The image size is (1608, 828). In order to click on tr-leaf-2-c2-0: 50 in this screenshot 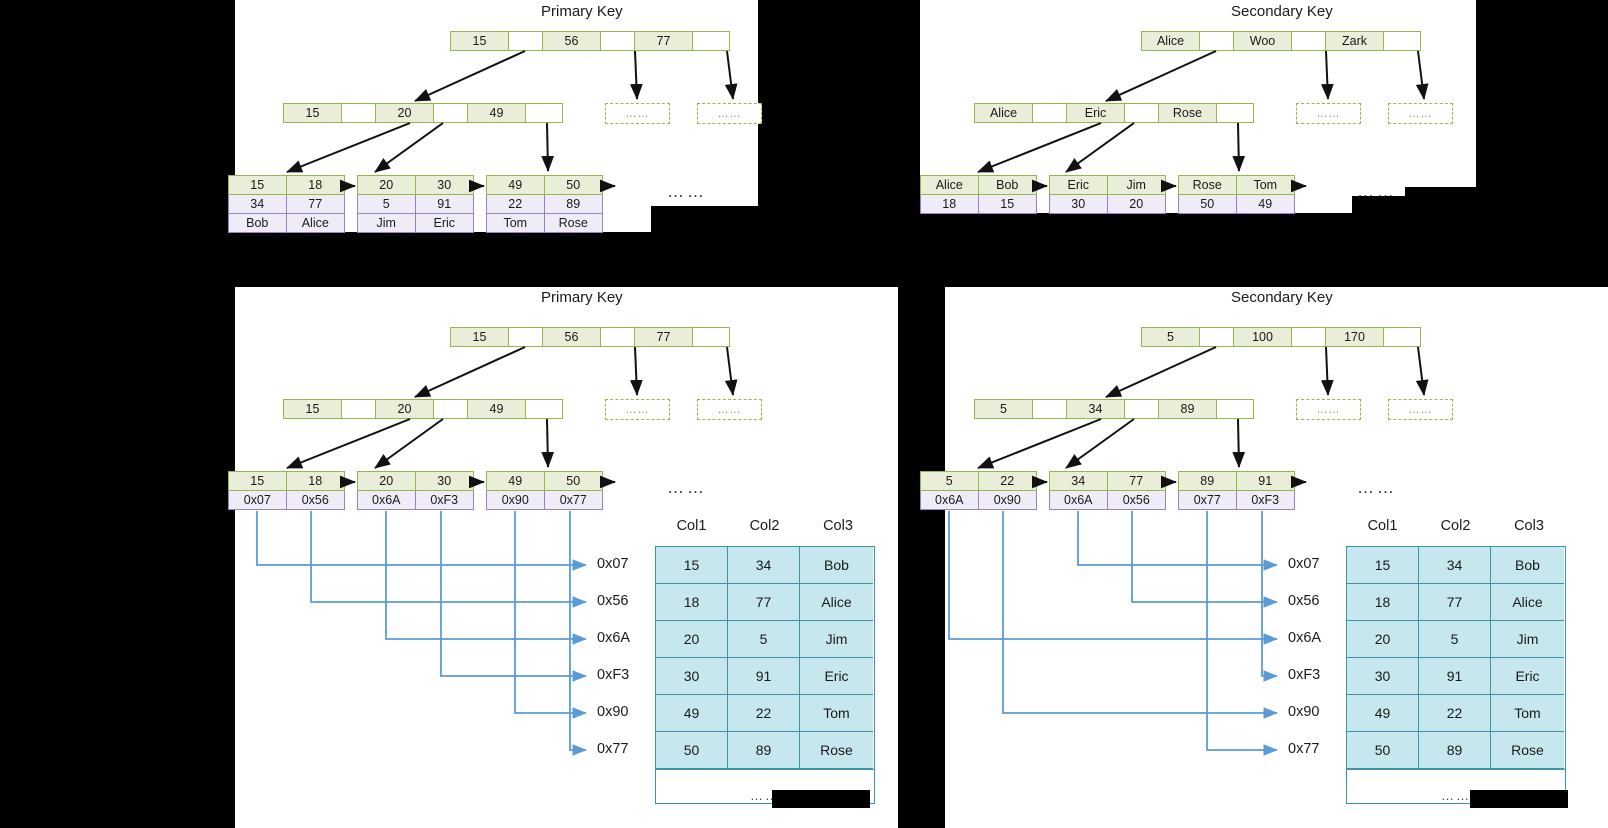, I will do `click(1208, 204)`.